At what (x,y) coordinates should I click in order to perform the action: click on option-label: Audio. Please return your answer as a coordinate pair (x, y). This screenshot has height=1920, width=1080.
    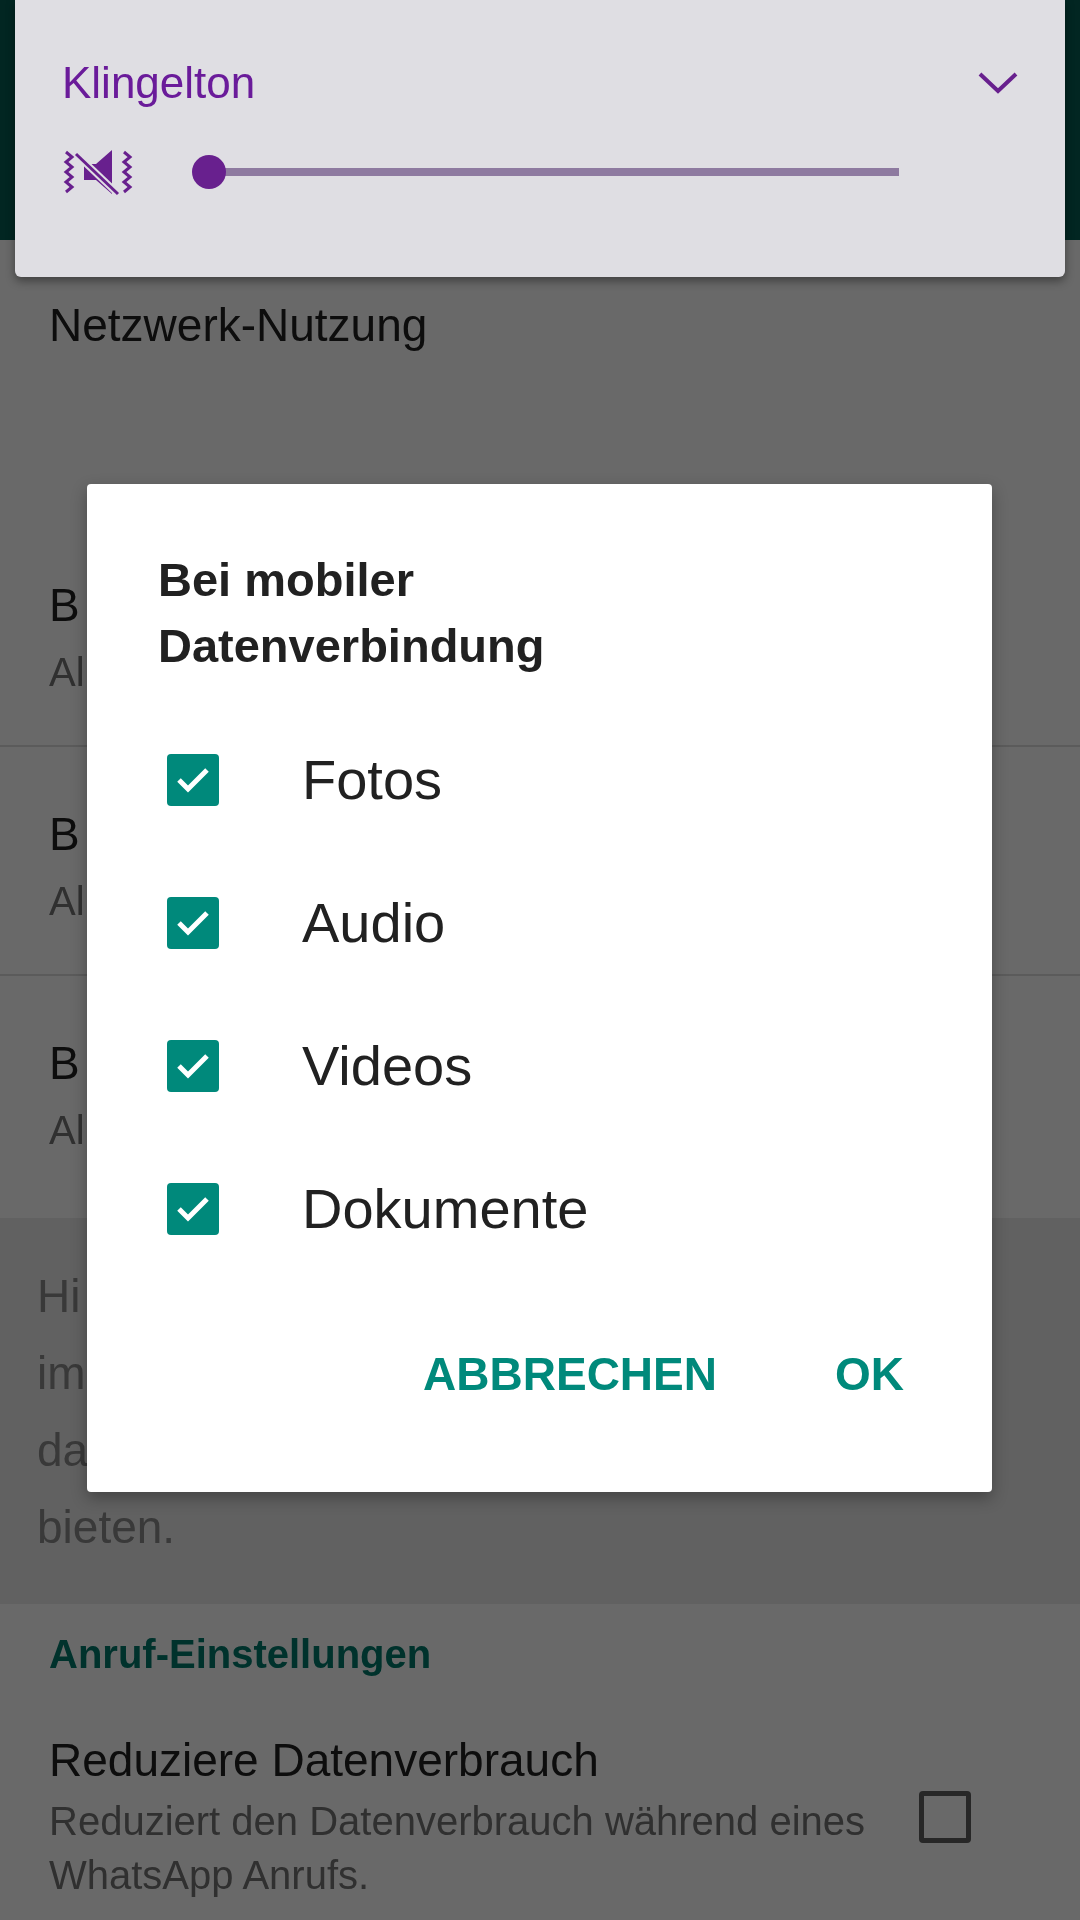
    Looking at the image, I should click on (374, 922).